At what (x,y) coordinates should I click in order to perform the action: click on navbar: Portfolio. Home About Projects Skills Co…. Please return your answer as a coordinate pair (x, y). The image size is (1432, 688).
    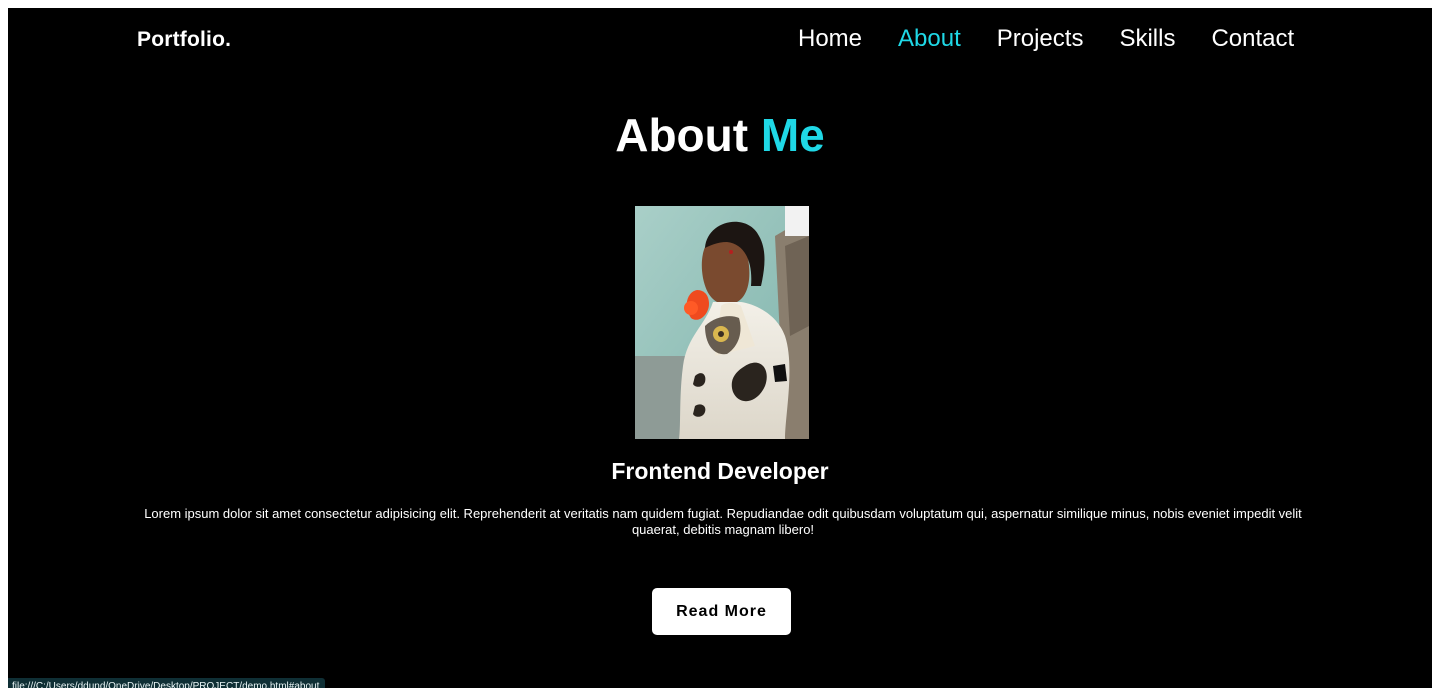
    Looking at the image, I should click on (720, 41).